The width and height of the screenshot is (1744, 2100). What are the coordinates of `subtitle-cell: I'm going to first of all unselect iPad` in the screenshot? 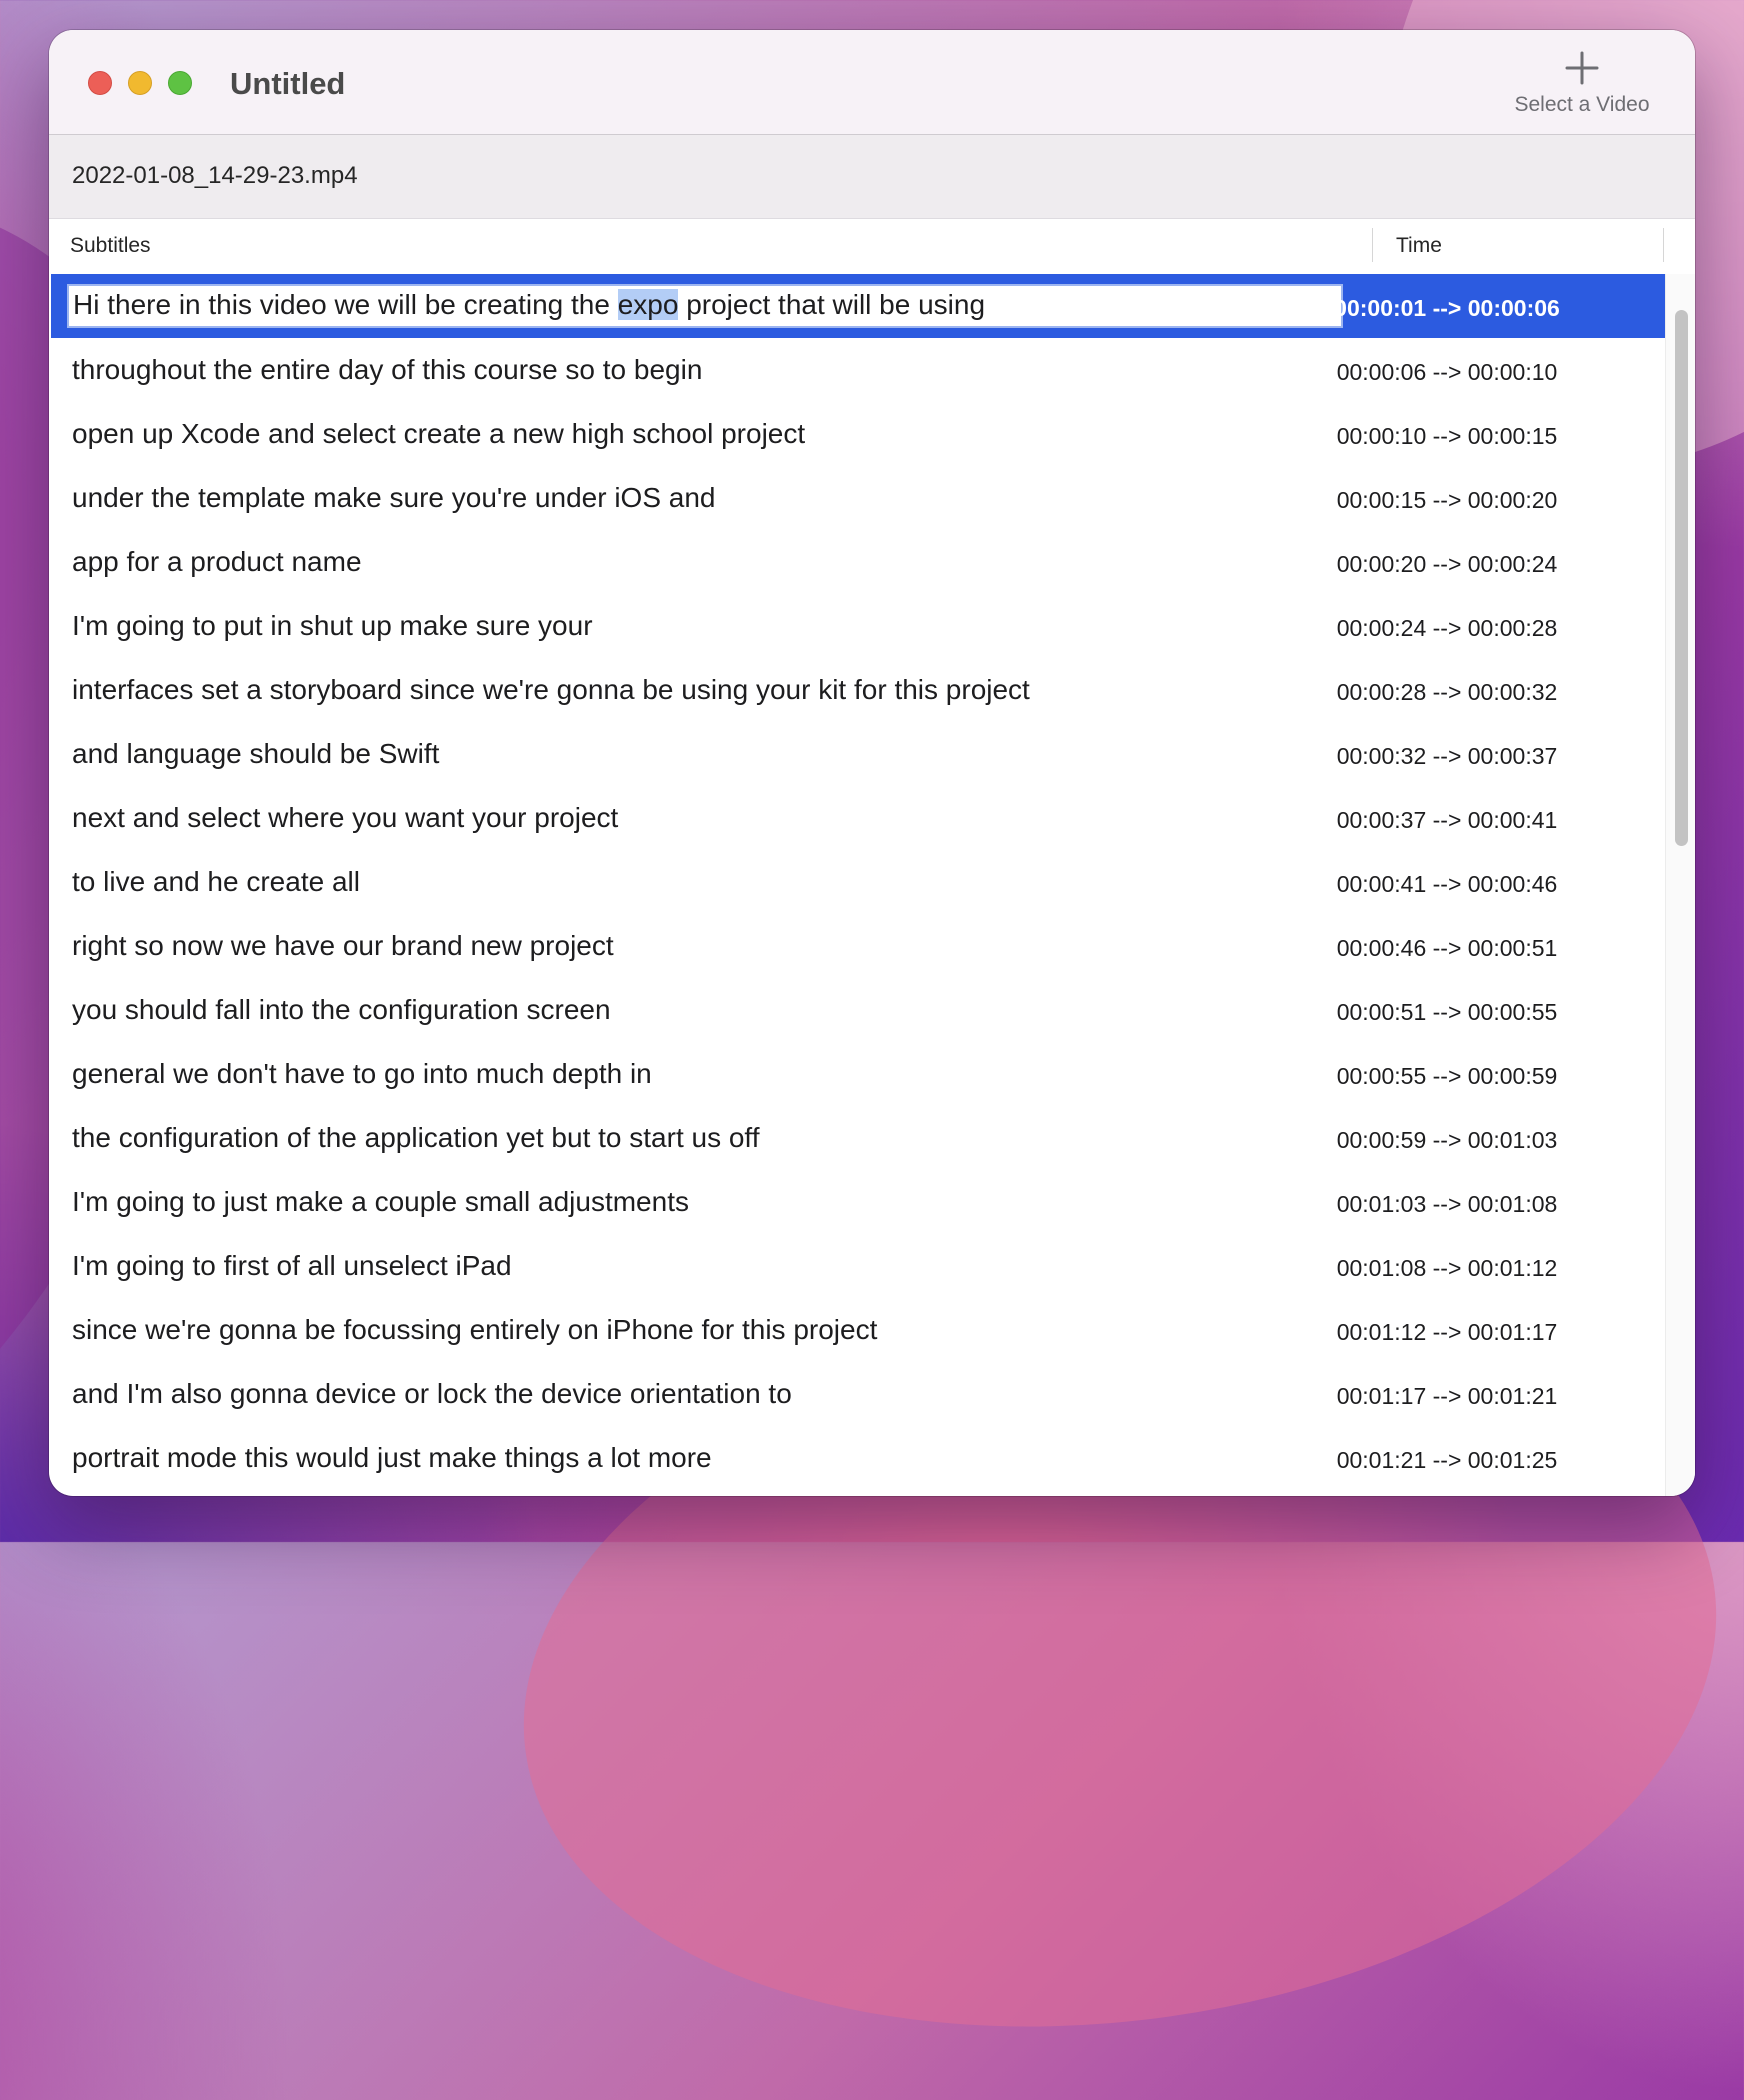 It's located at (292, 1265).